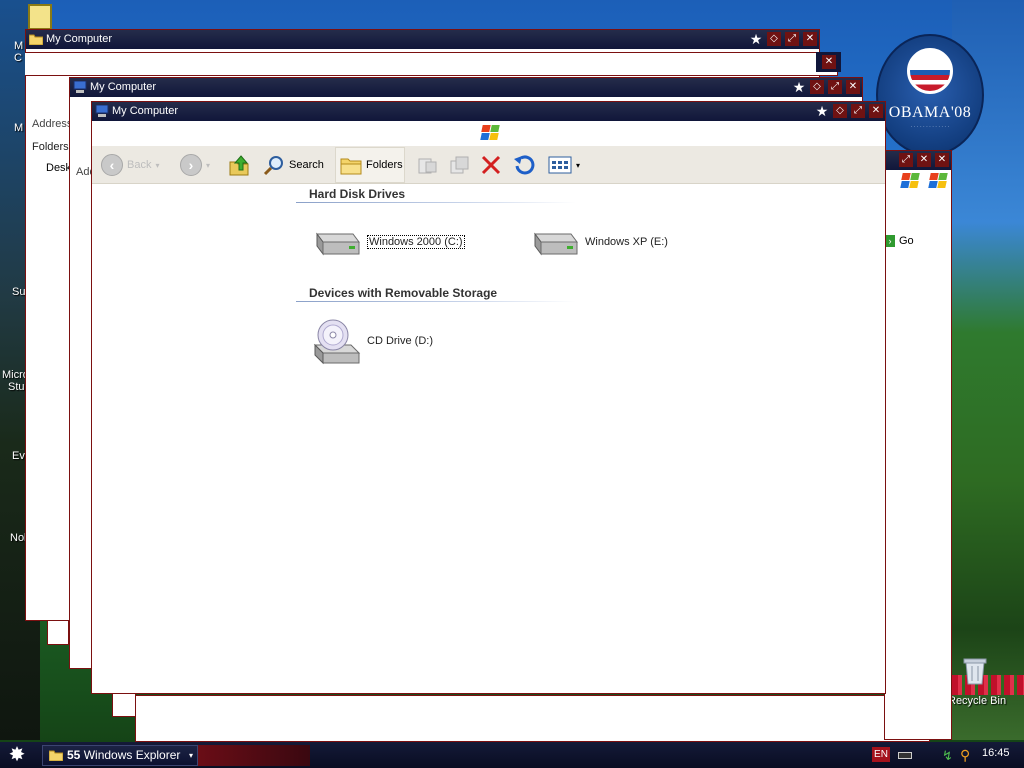  What do you see at coordinates (881, 754) in the screenshot?
I see `language-indicator: EN` at bounding box center [881, 754].